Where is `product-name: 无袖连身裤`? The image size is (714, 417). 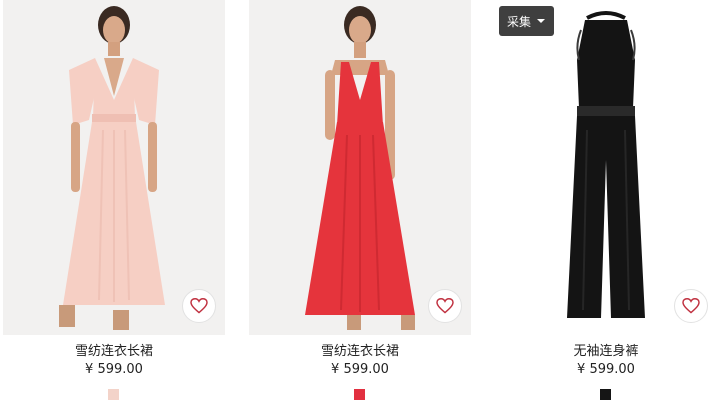 product-name: 无袖连身裤 is located at coordinates (604, 352).